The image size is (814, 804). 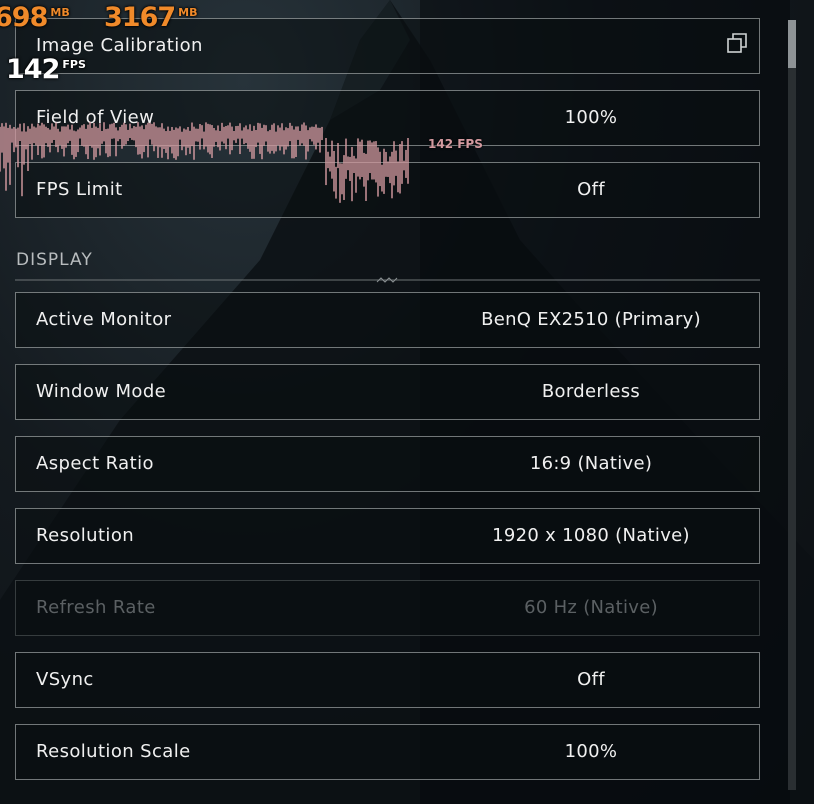 What do you see at coordinates (591, 607) in the screenshot?
I see `setting-value: 60 Hz (Native)` at bounding box center [591, 607].